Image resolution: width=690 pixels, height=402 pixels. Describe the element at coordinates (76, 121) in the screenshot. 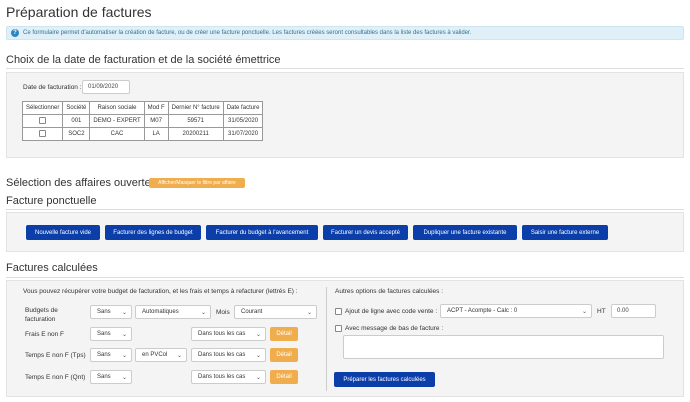

I see `table-cell: 001` at that location.